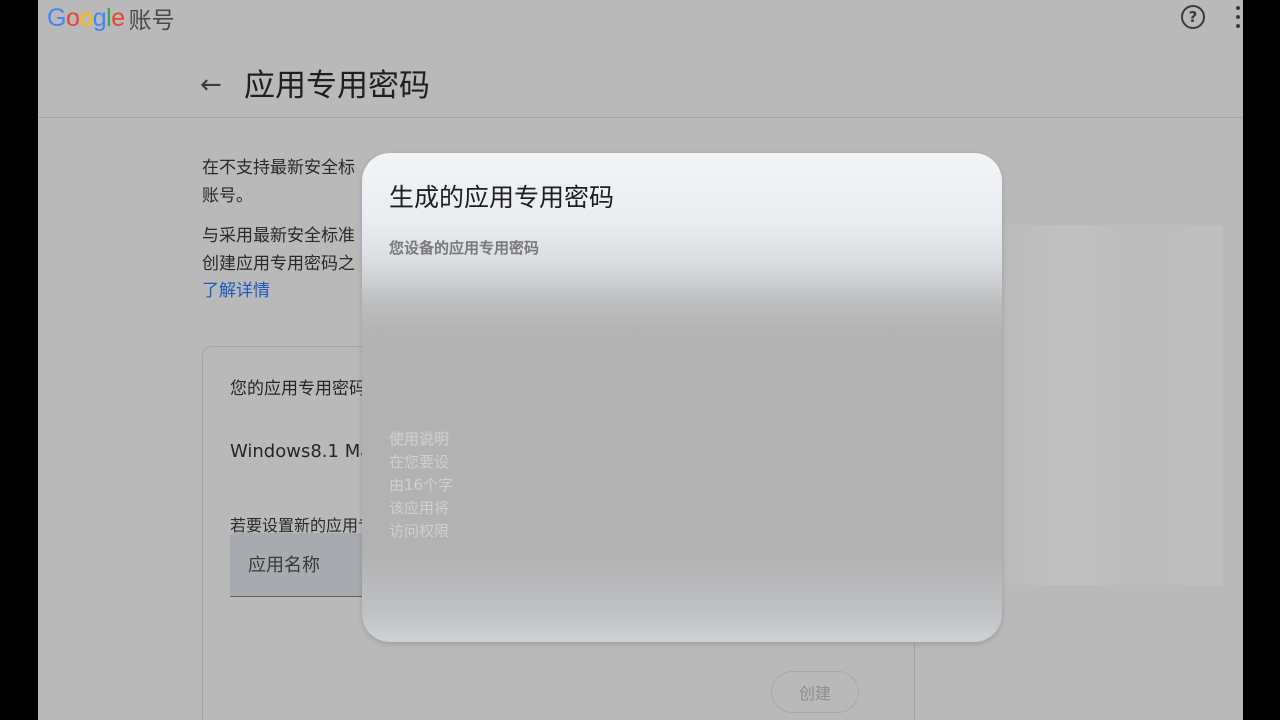 Image resolution: width=1280 pixels, height=720 pixels. Describe the element at coordinates (640, 117) in the screenshot. I see `header-divider` at that location.